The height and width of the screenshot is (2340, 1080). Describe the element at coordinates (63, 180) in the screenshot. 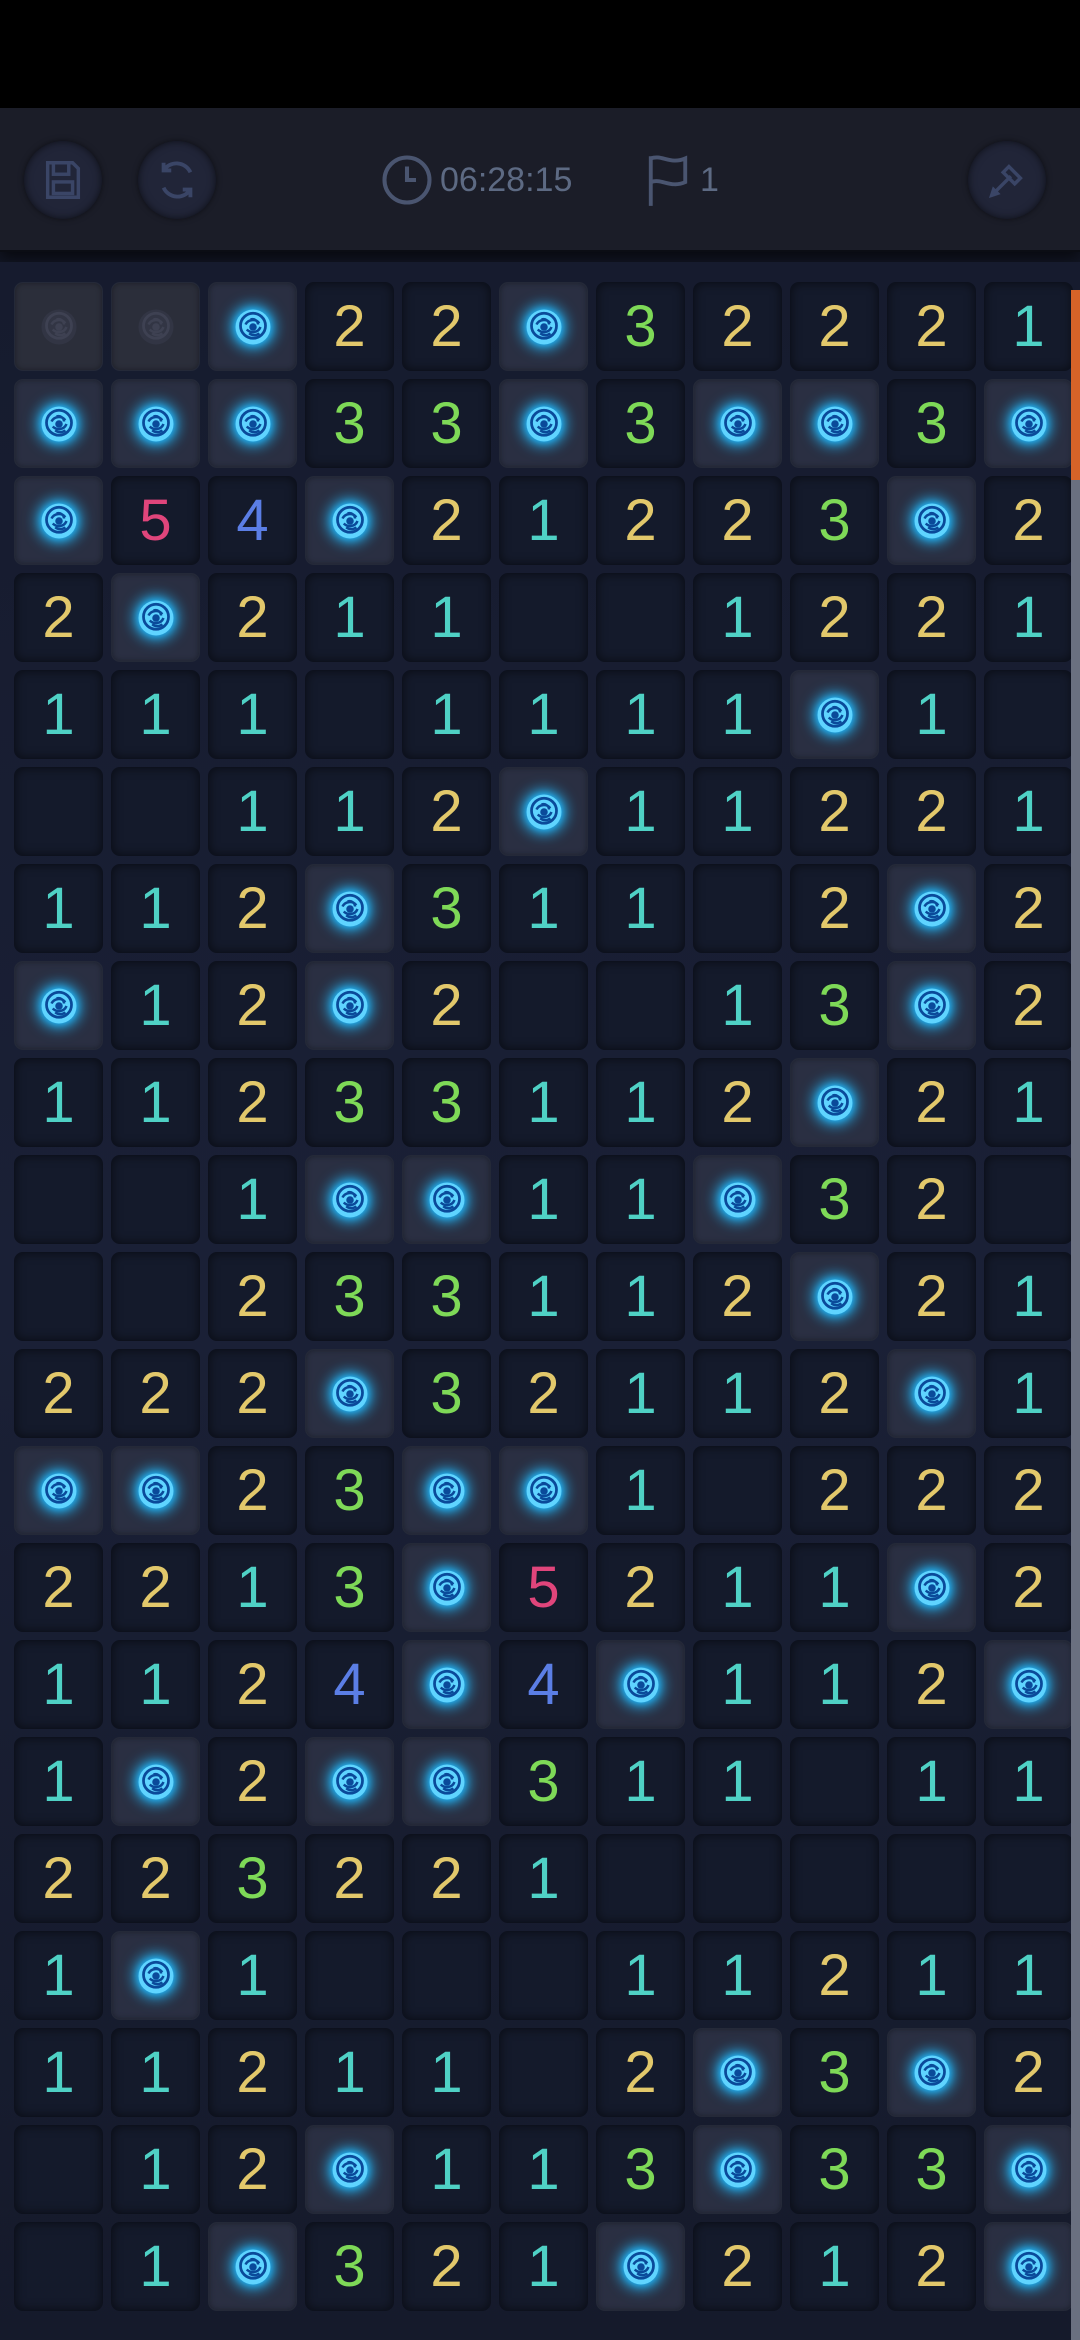

I see `save-button` at that location.